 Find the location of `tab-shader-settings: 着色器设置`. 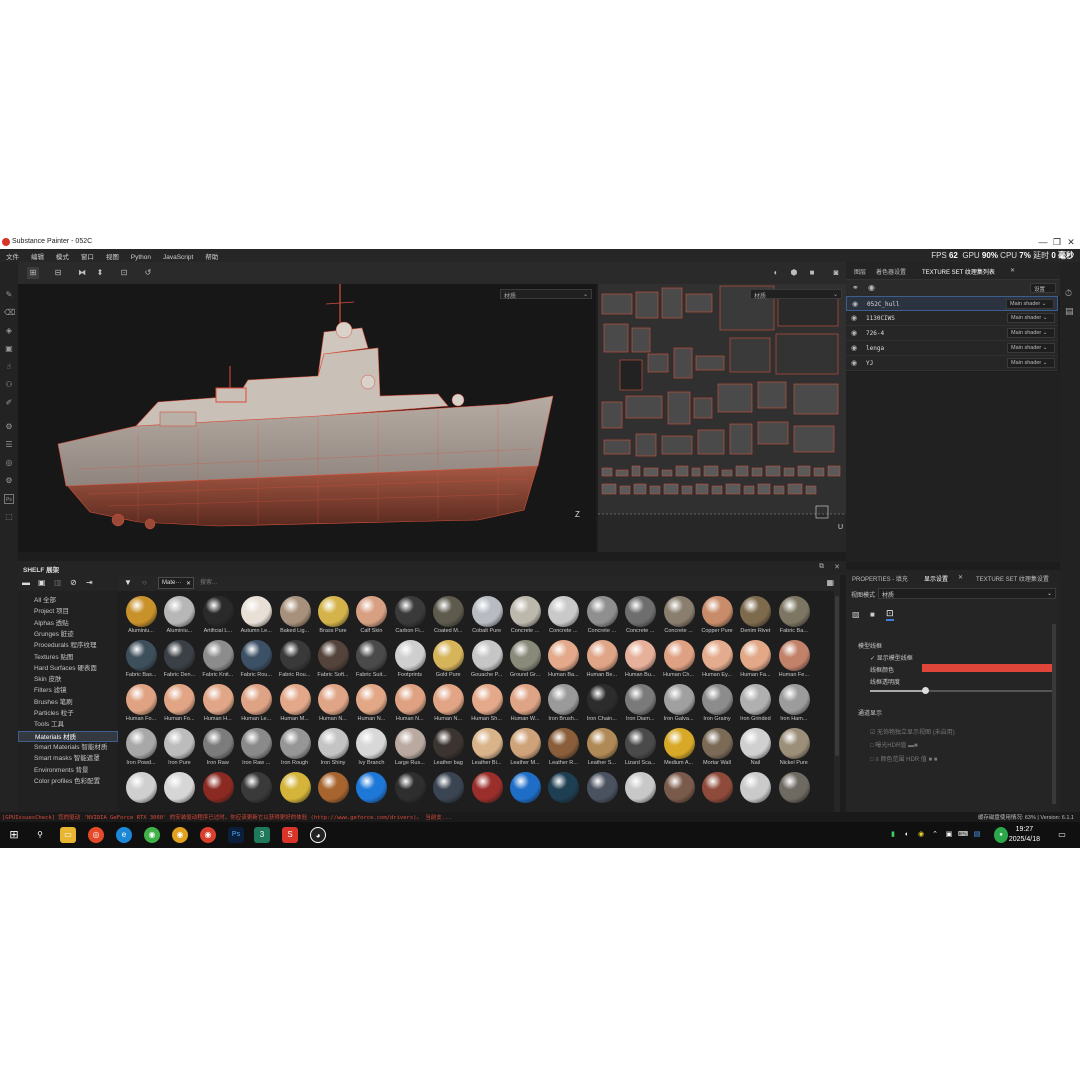

tab-shader-settings: 着色器设置 is located at coordinates (891, 271).